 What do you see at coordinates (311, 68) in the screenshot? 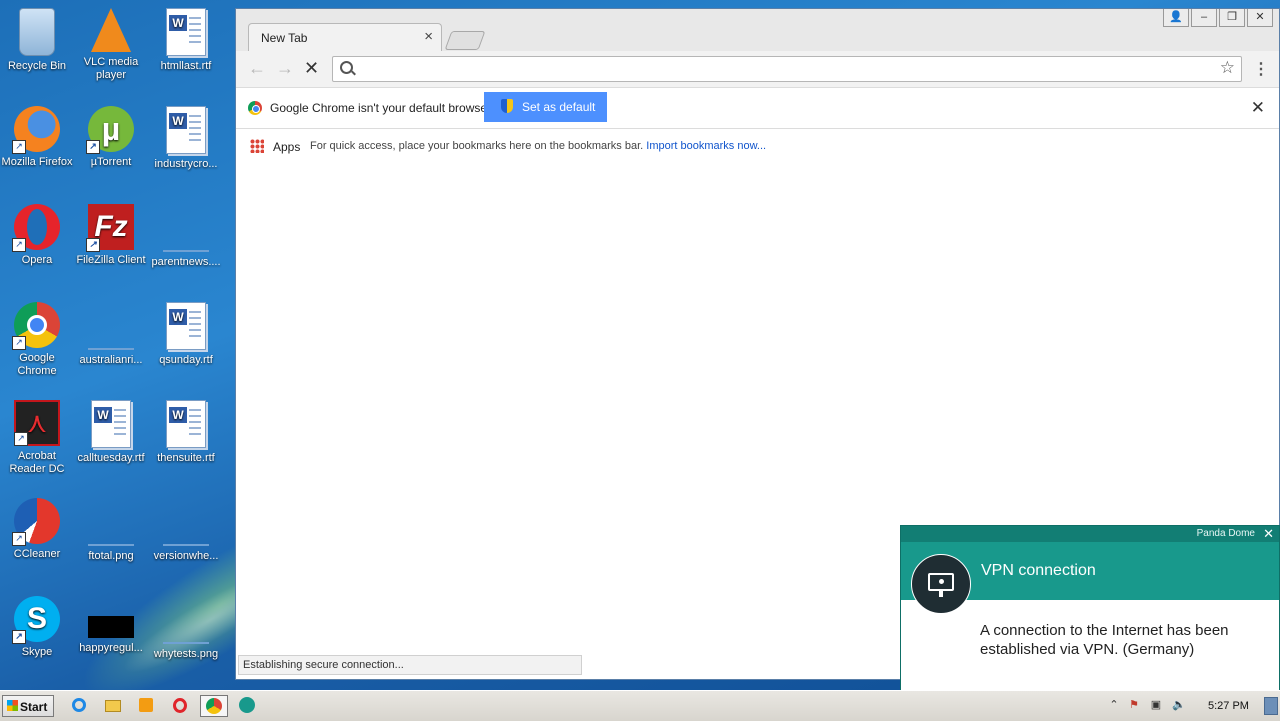
I see `stop-loading-icon: ✕` at bounding box center [311, 68].